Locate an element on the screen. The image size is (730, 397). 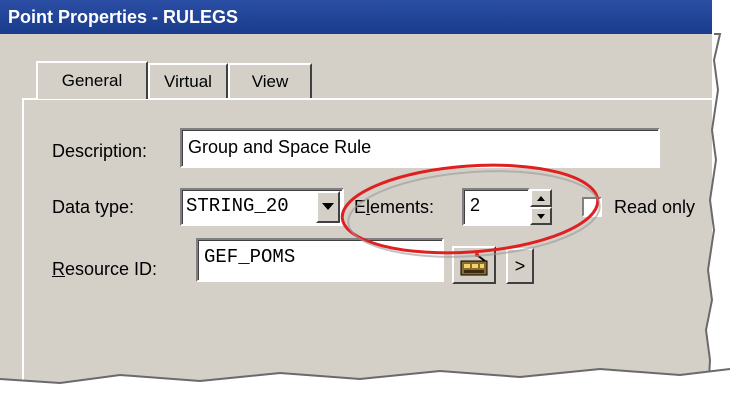
highlight-ellipse is located at coordinates (470, 210).